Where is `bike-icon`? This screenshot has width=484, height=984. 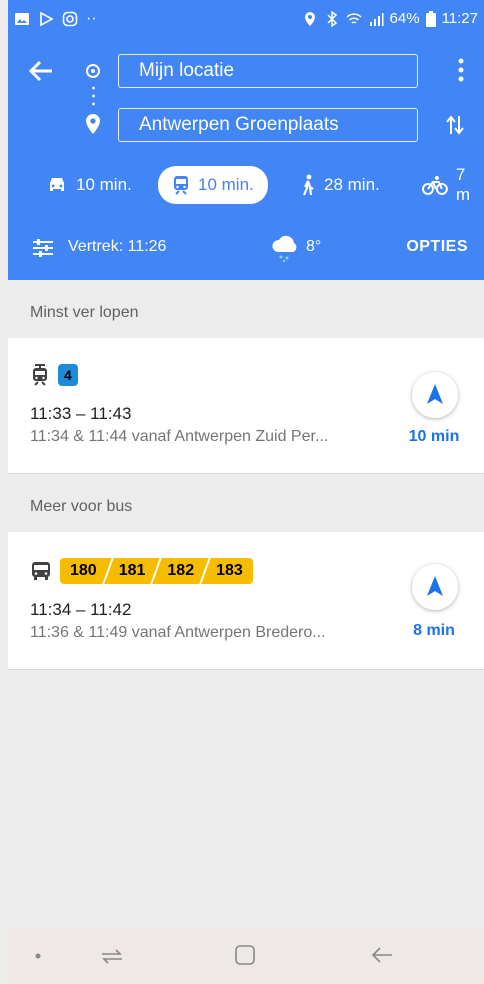 bike-icon is located at coordinates (435, 185).